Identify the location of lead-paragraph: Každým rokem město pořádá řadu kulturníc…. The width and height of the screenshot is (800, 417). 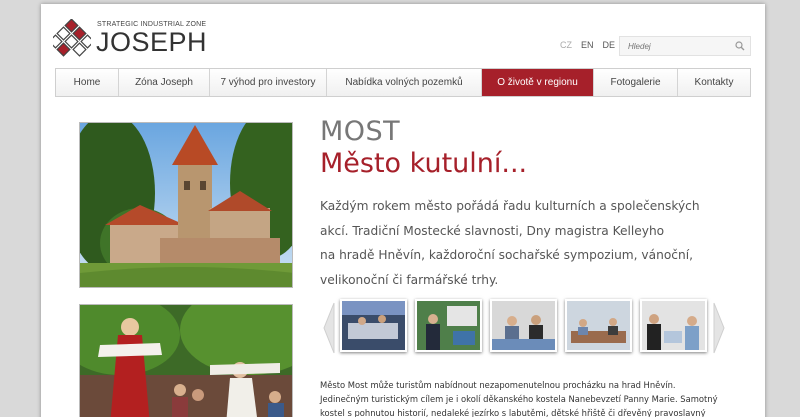
(520, 243).